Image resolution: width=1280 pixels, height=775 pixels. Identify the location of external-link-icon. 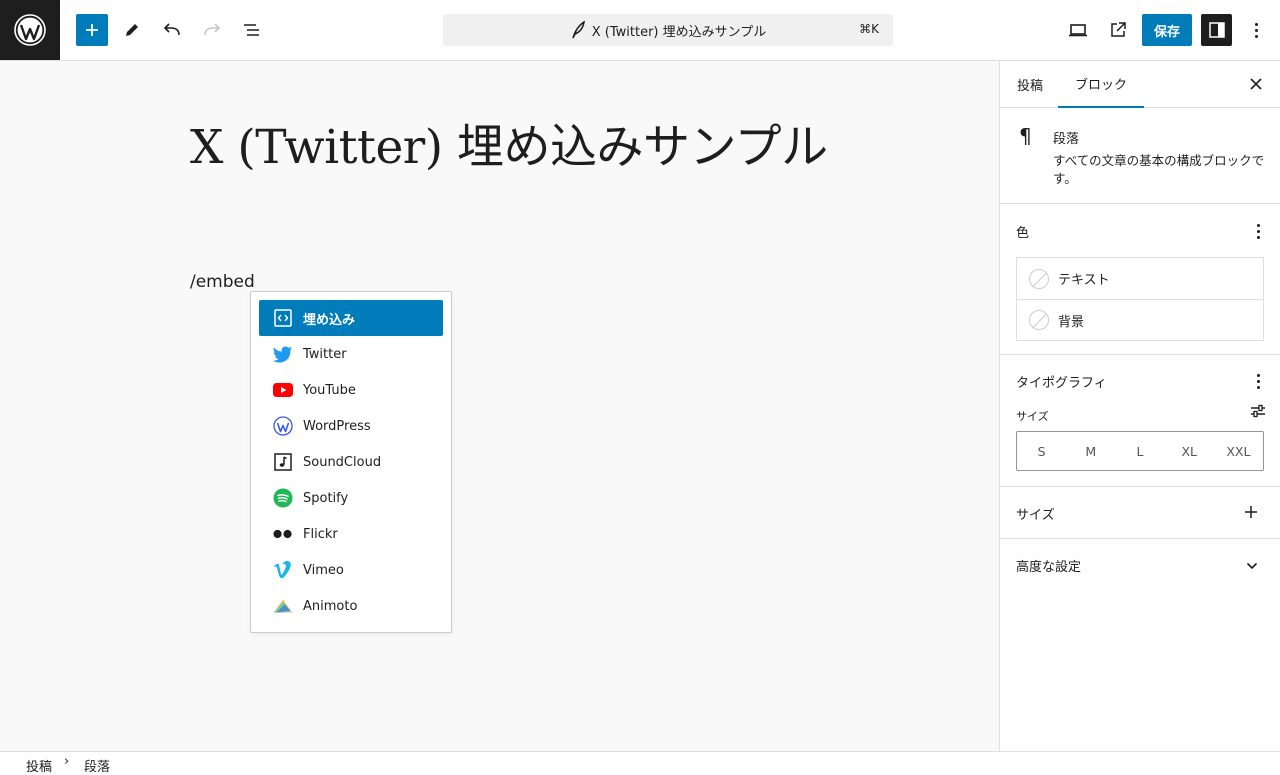
(1118, 29).